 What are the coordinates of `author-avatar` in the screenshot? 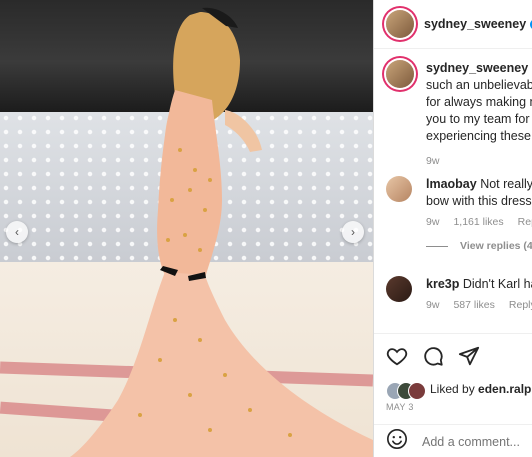 It's located at (400, 24).